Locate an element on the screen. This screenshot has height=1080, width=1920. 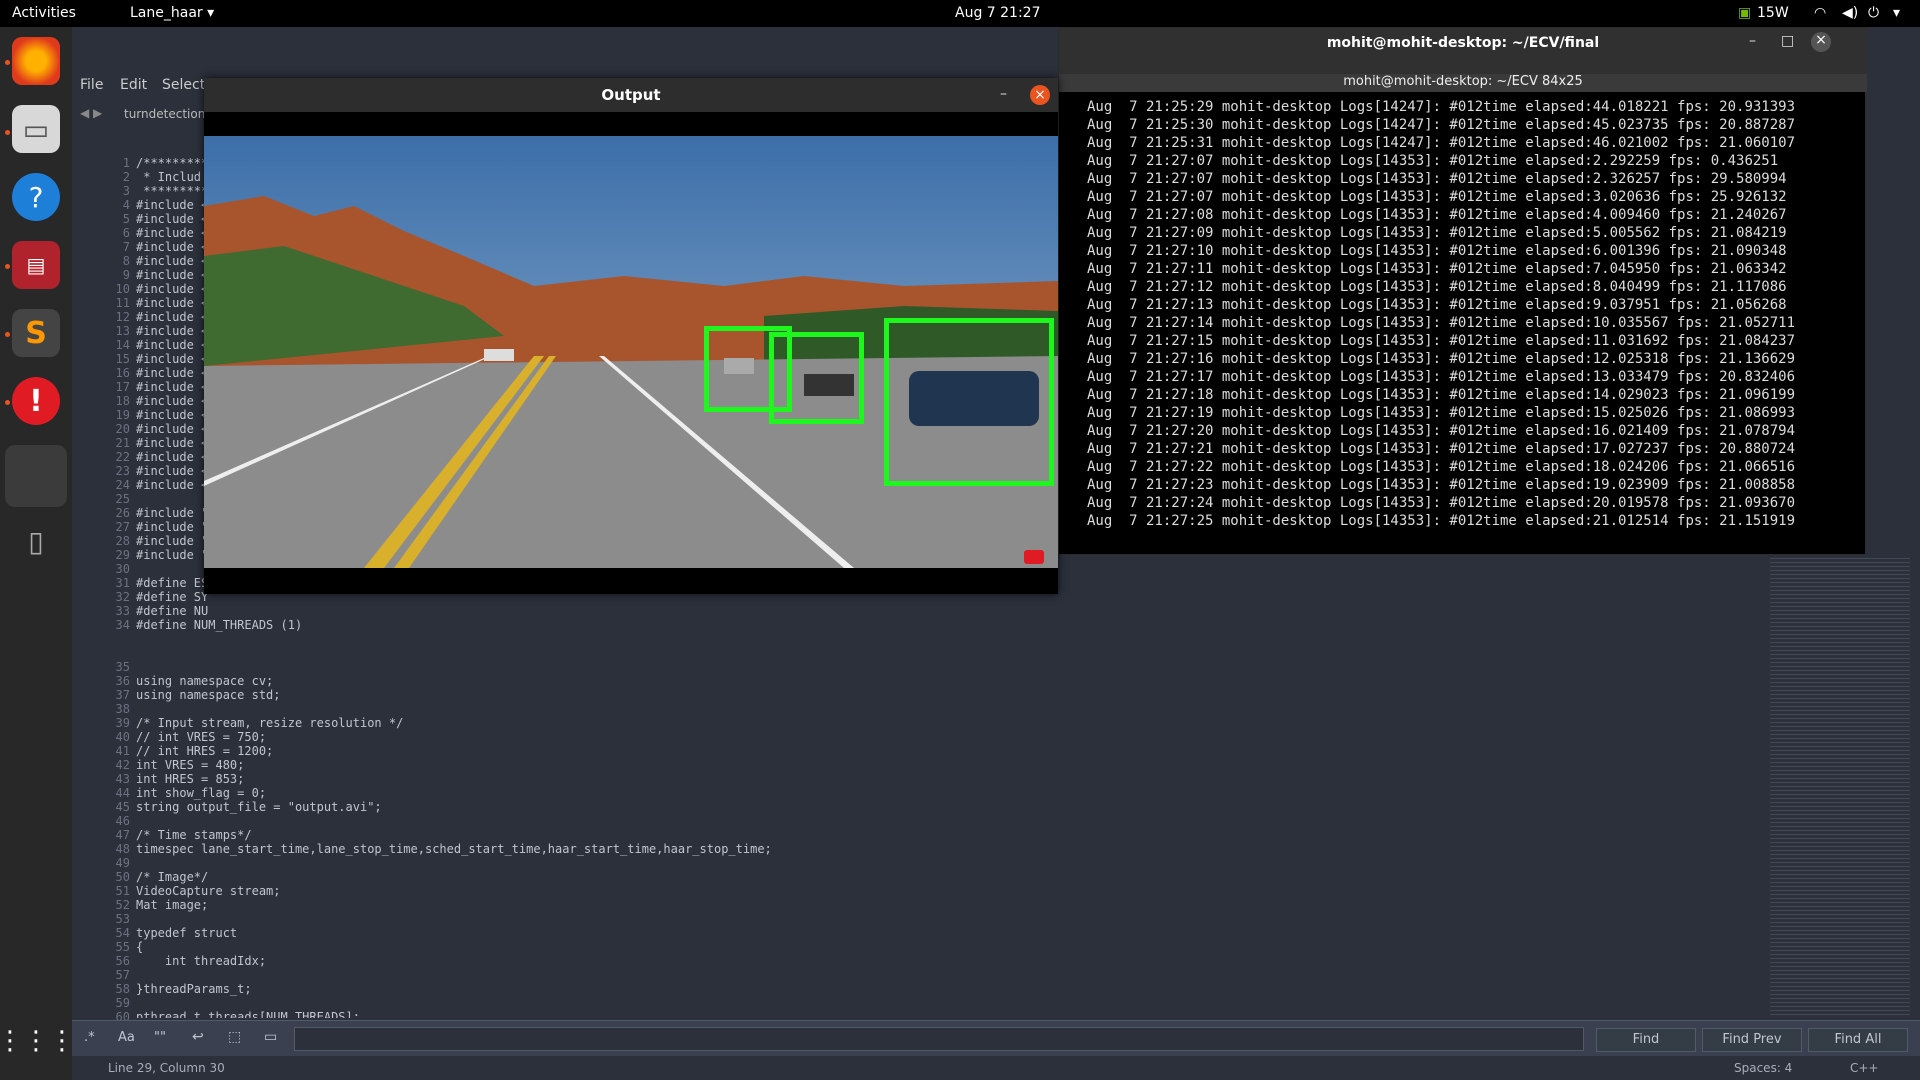
line-number: 50 is located at coordinates (122, 877).